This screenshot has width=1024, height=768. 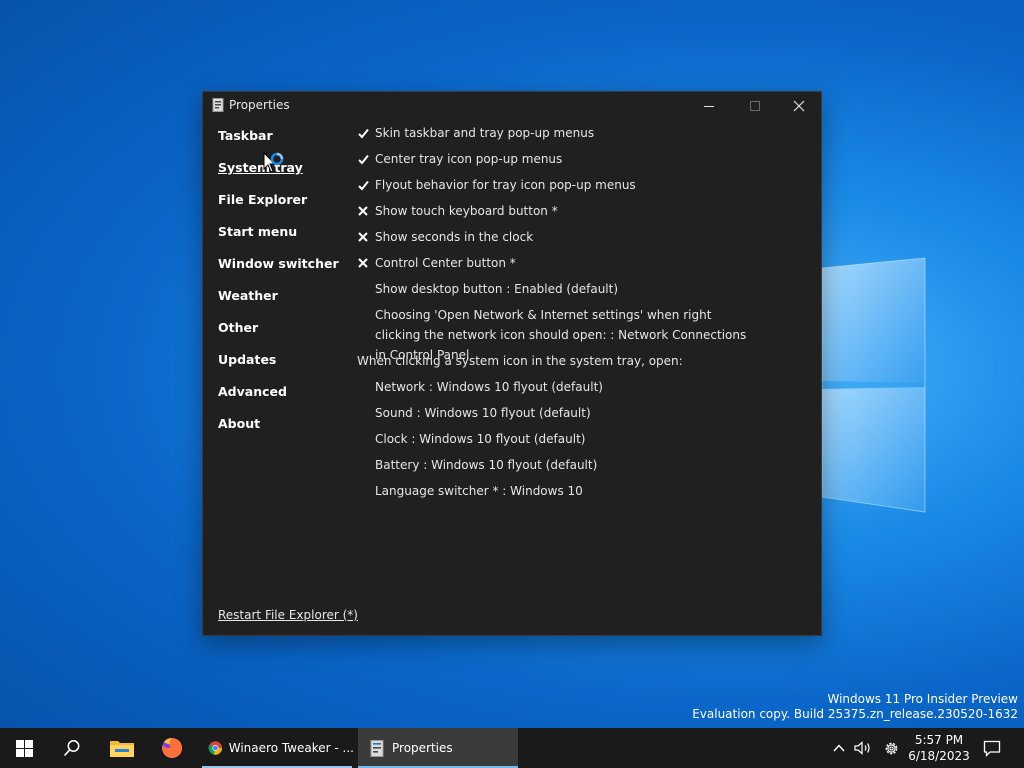 What do you see at coordinates (257, 231) in the screenshot?
I see `sidebar-item-start-menu: Start menu` at bounding box center [257, 231].